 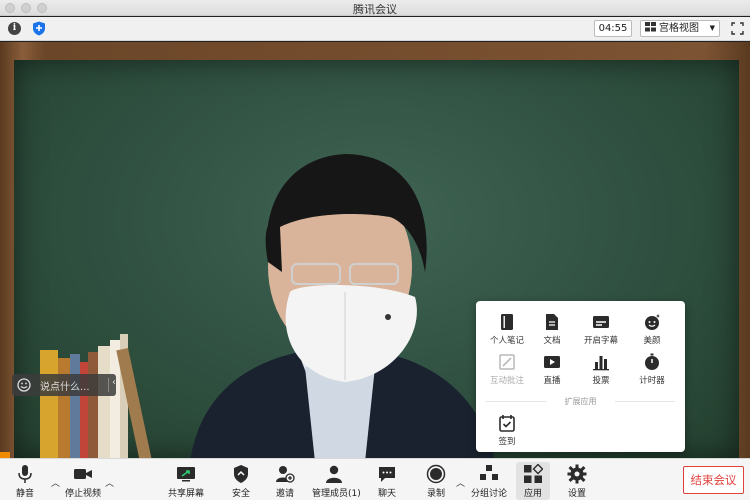 I want to click on stop-video-label: 停止视频, so click(x=82, y=494).